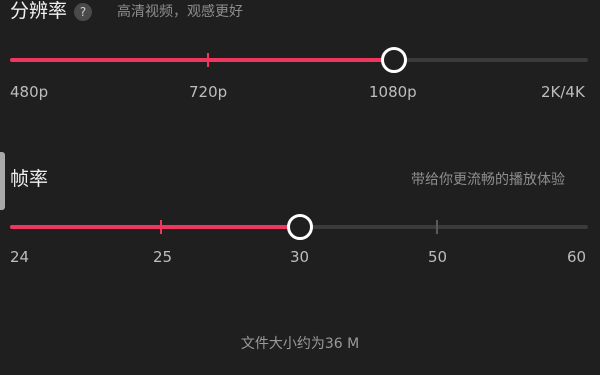 The image size is (600, 375). Describe the element at coordinates (208, 92) in the screenshot. I see `resolution-label-720p: 720p` at that location.